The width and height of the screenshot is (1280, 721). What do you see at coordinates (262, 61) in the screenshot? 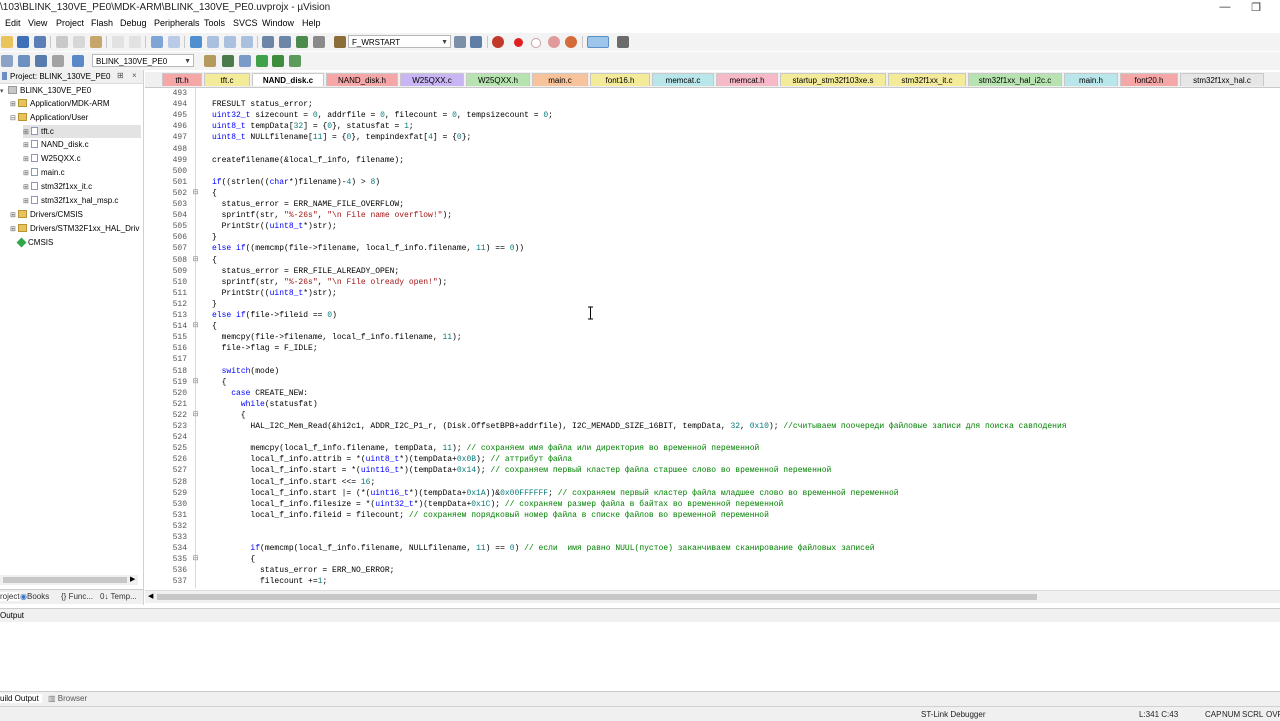
I see `run-time-environment-icon` at bounding box center [262, 61].